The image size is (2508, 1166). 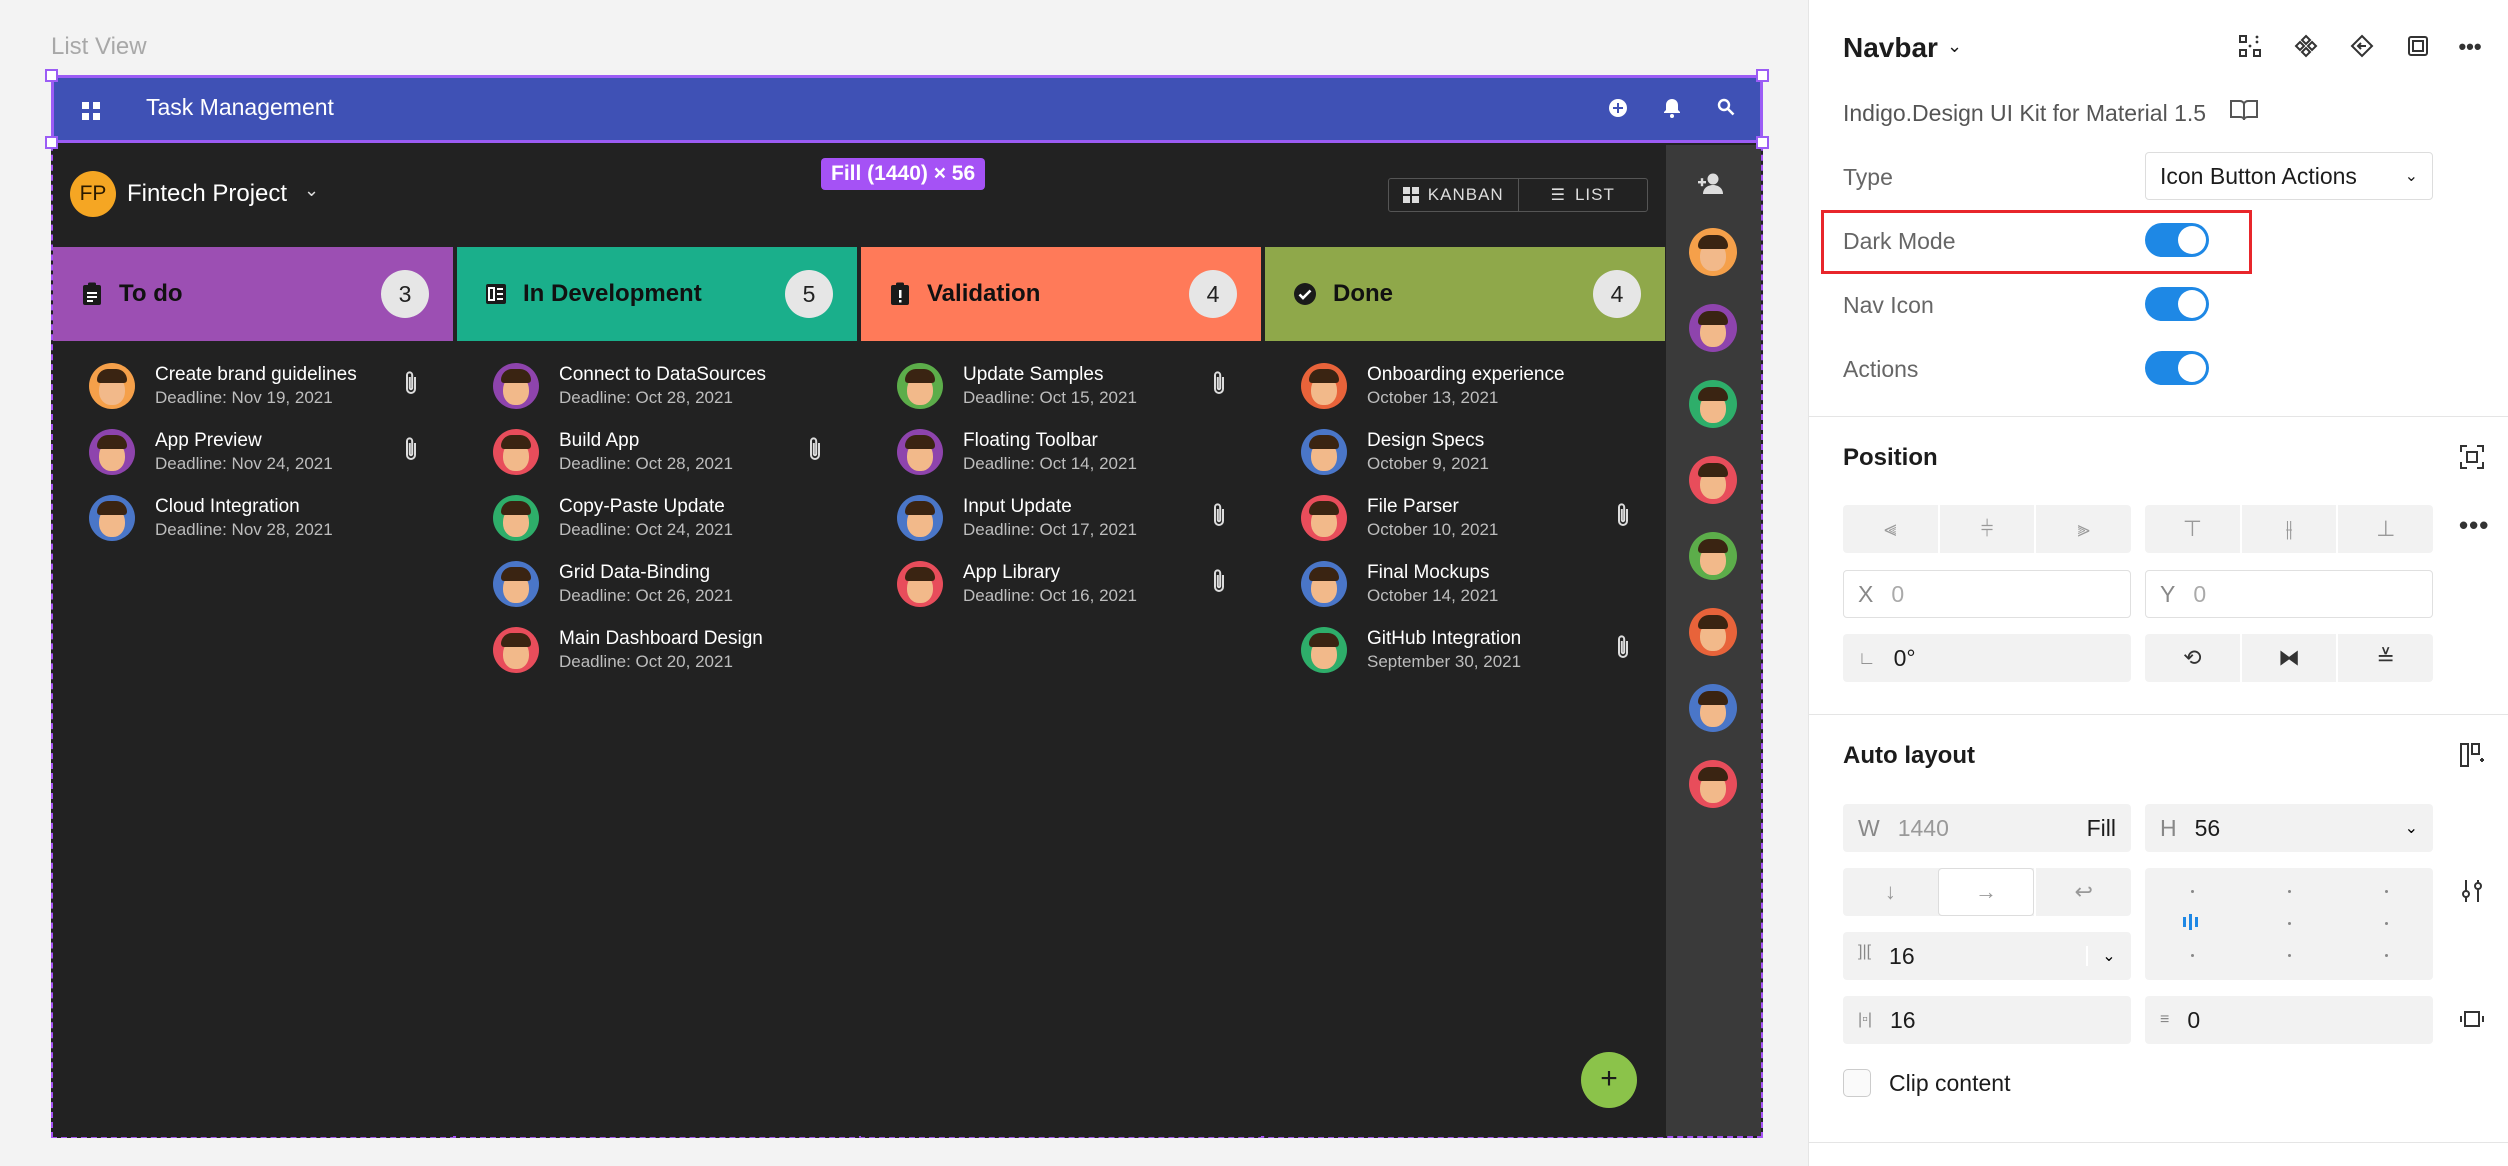 What do you see at coordinates (2289, 594) in the screenshot?
I see `y-field: Y 0` at bounding box center [2289, 594].